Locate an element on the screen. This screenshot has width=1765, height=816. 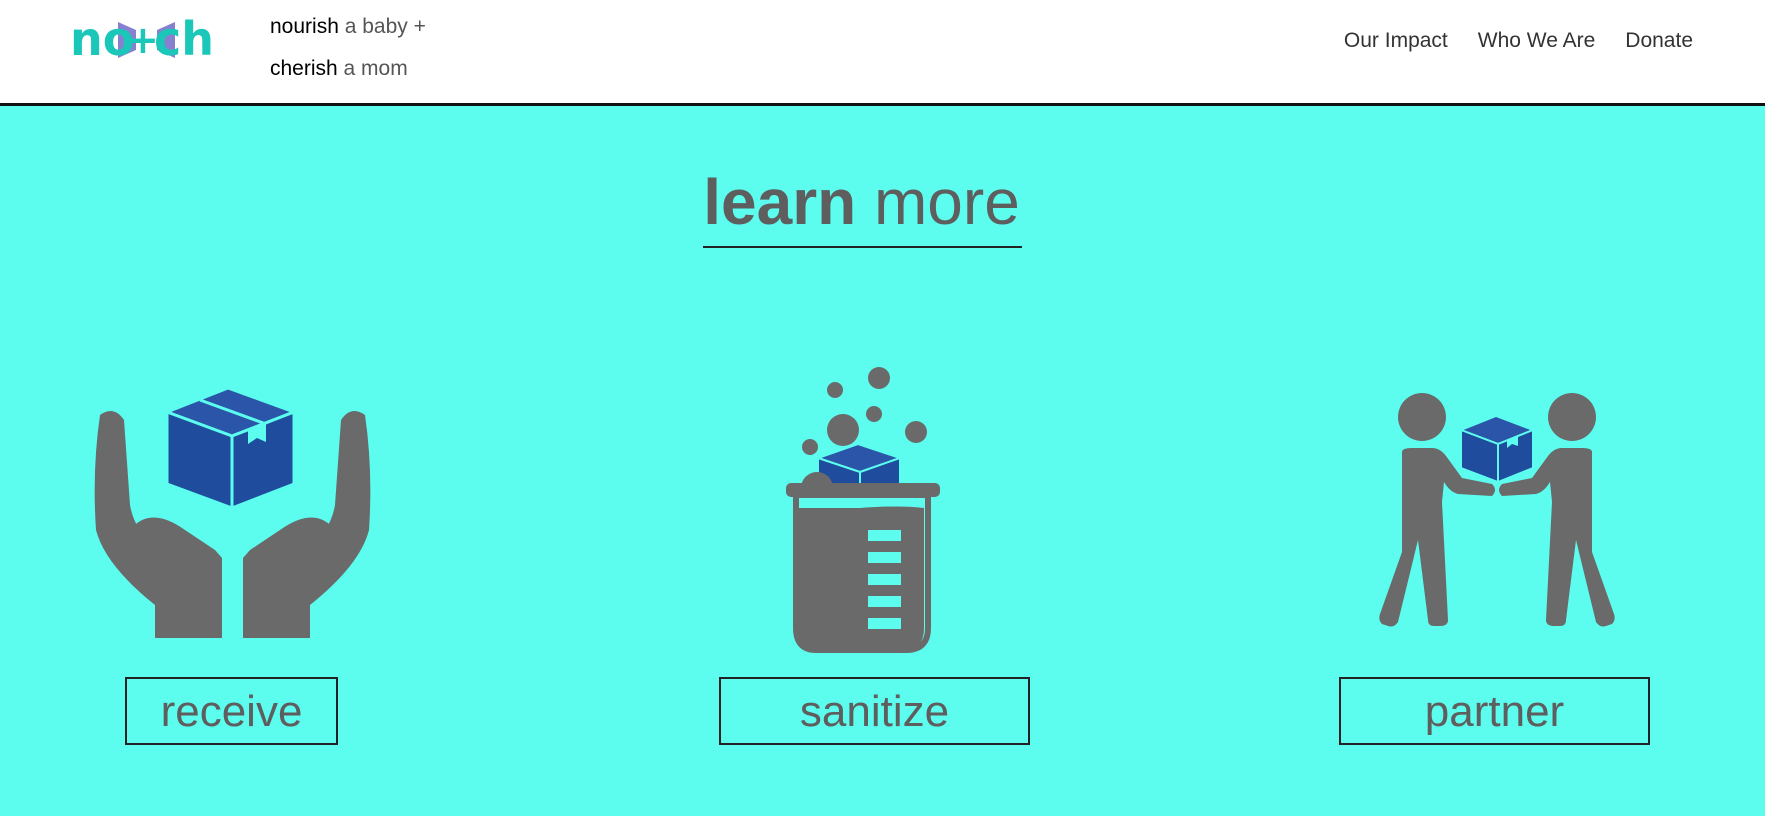
sanitize-button: sanitize is located at coordinates (874, 711).